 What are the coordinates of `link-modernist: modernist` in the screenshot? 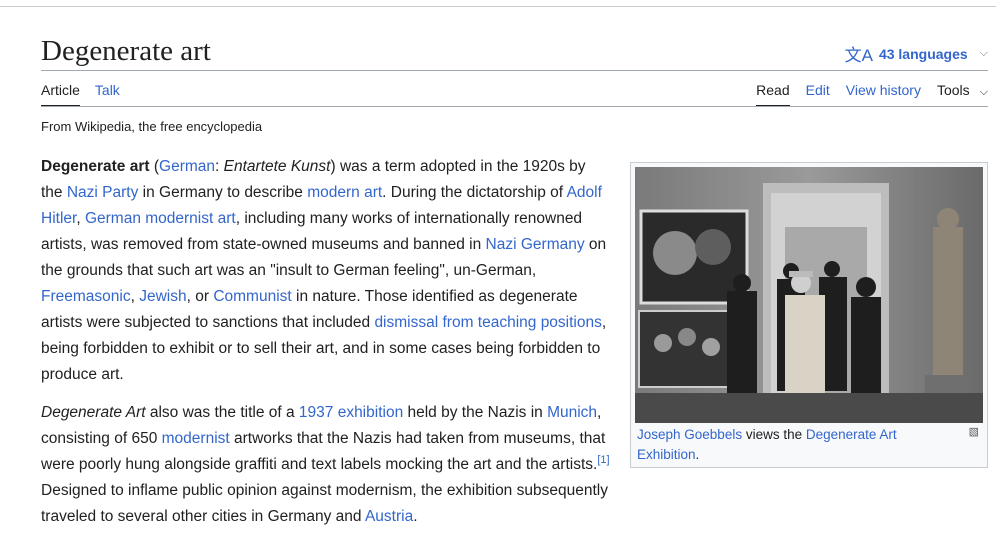 It's located at (196, 438).